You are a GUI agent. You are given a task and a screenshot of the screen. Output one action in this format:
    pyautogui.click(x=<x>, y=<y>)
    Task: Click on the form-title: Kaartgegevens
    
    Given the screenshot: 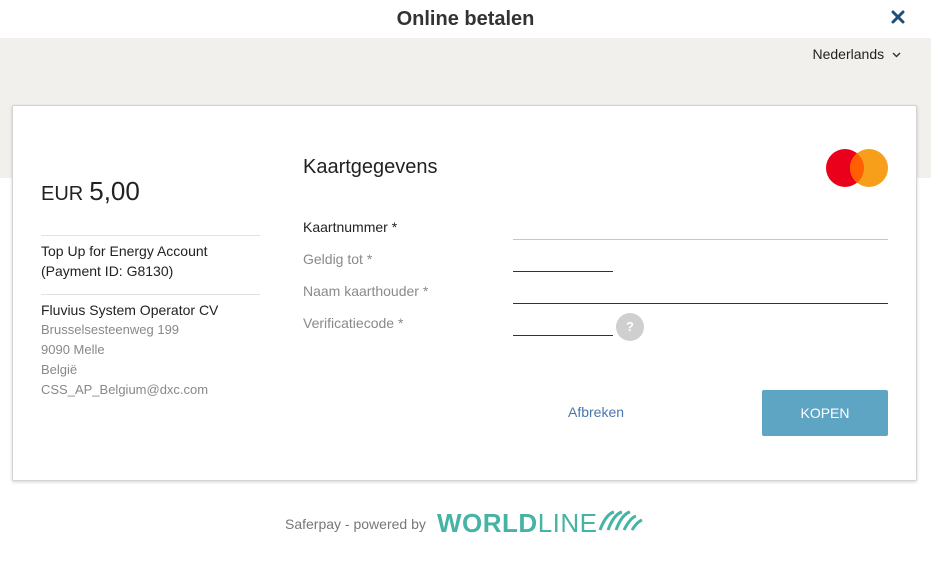 What is the action you would take?
    pyautogui.click(x=370, y=167)
    